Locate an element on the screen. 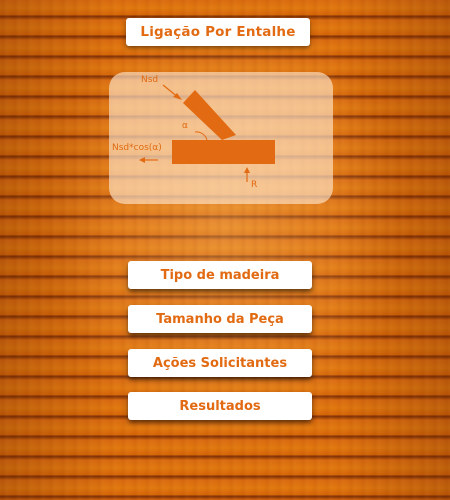 The image size is (450, 500). piece-size-button: Tamanho da Peça is located at coordinates (220, 319).